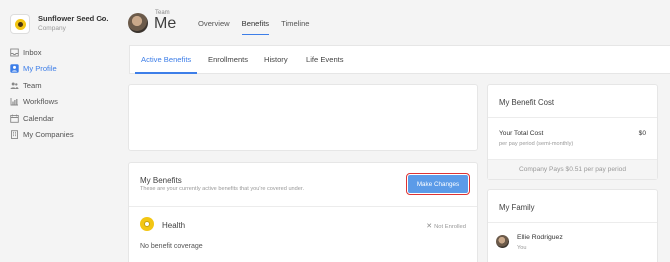 The width and height of the screenshot is (670, 262). Describe the element at coordinates (391, 20) in the screenshot. I see `page-header: Team Me Overview Benefits Timeline` at that location.